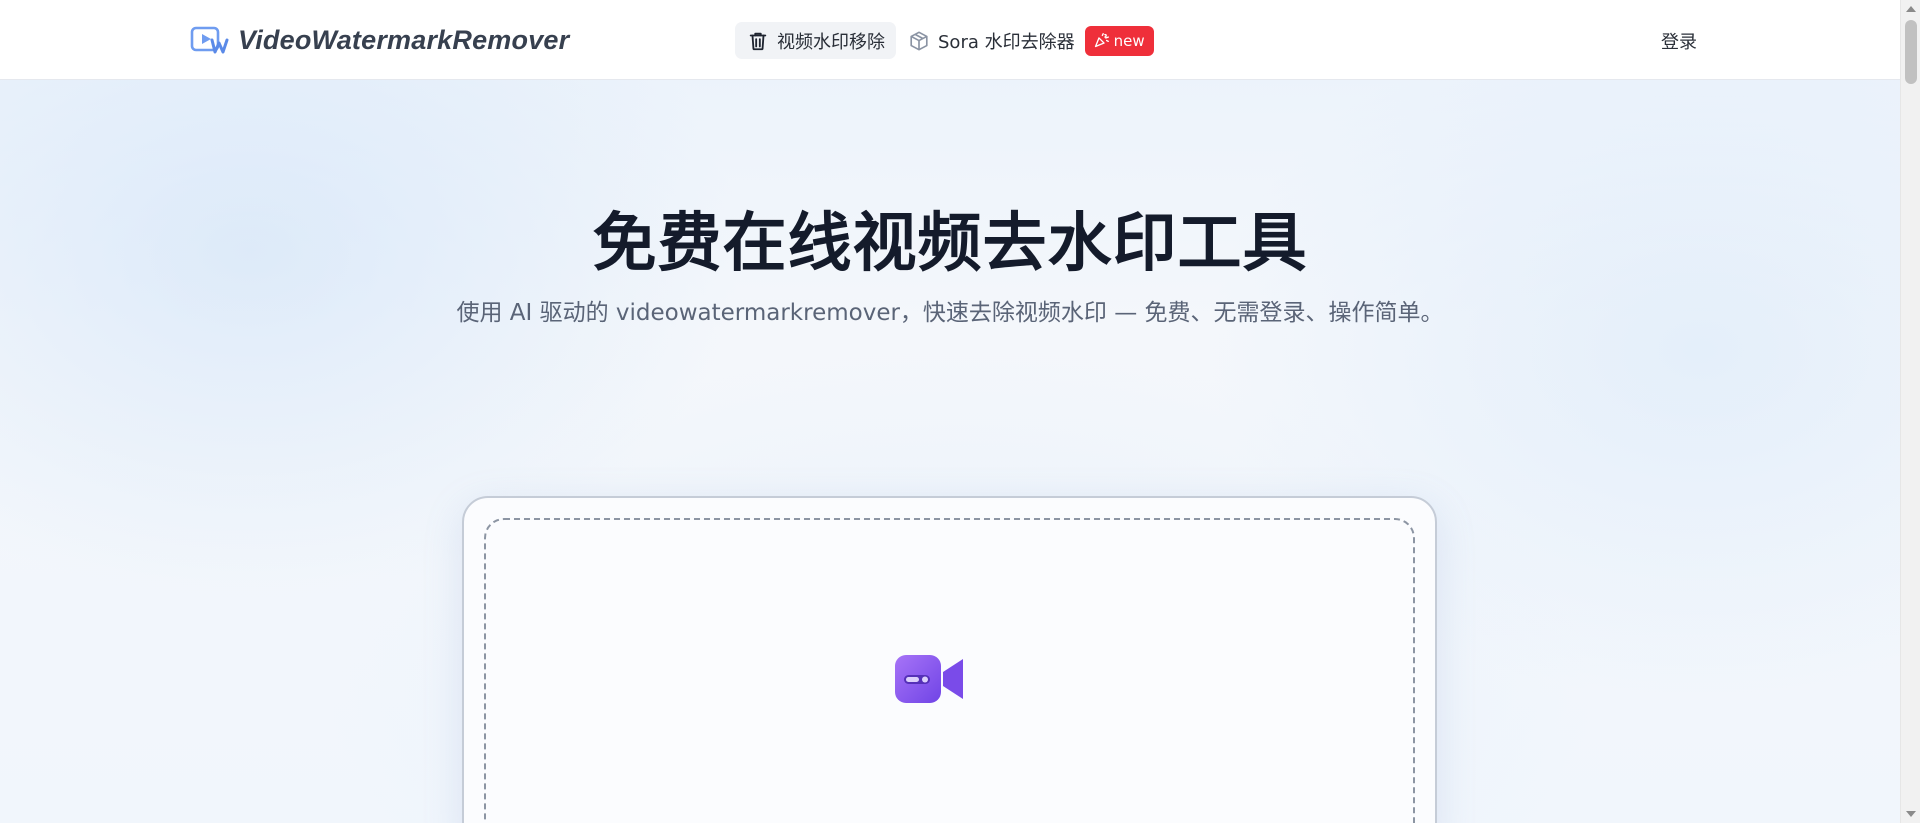  Describe the element at coordinates (1910, 411) in the screenshot. I see `scrollbar` at that location.